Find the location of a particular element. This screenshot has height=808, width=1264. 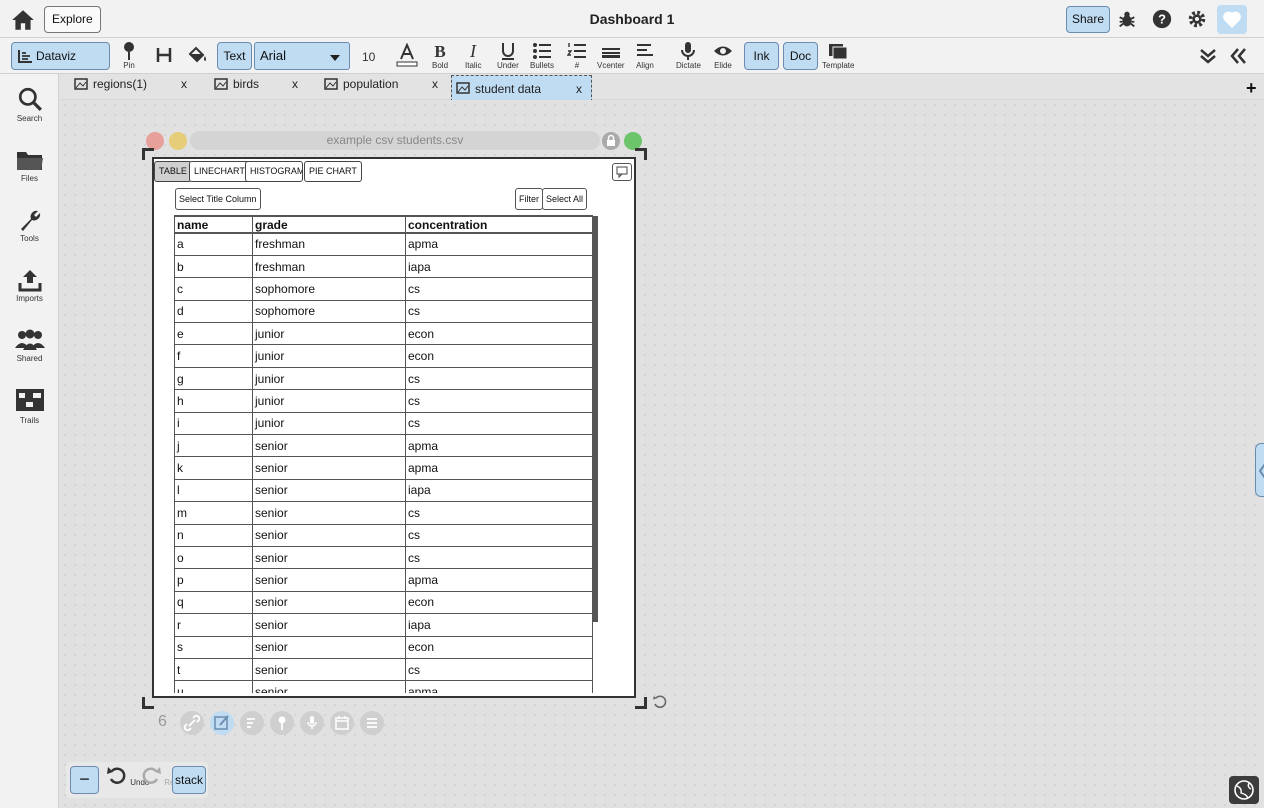

table-row: l senior iapa is located at coordinates (383, 490).